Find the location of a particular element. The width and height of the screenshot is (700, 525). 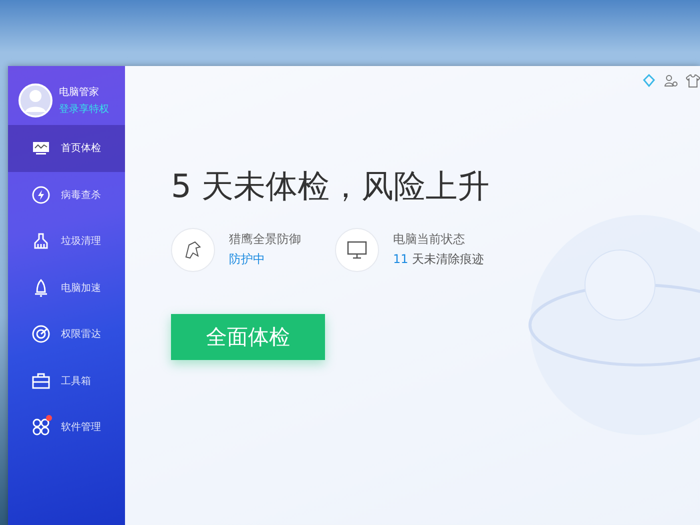

nav-item: 工具箱 is located at coordinates (66, 381).